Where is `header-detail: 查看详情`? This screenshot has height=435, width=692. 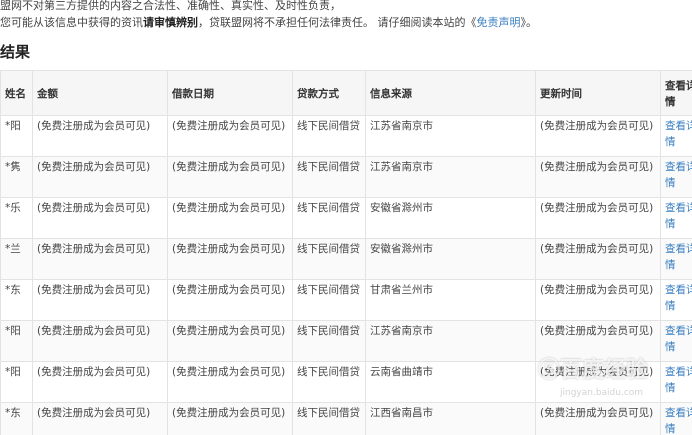 header-detail: 查看详情 is located at coordinates (676, 93).